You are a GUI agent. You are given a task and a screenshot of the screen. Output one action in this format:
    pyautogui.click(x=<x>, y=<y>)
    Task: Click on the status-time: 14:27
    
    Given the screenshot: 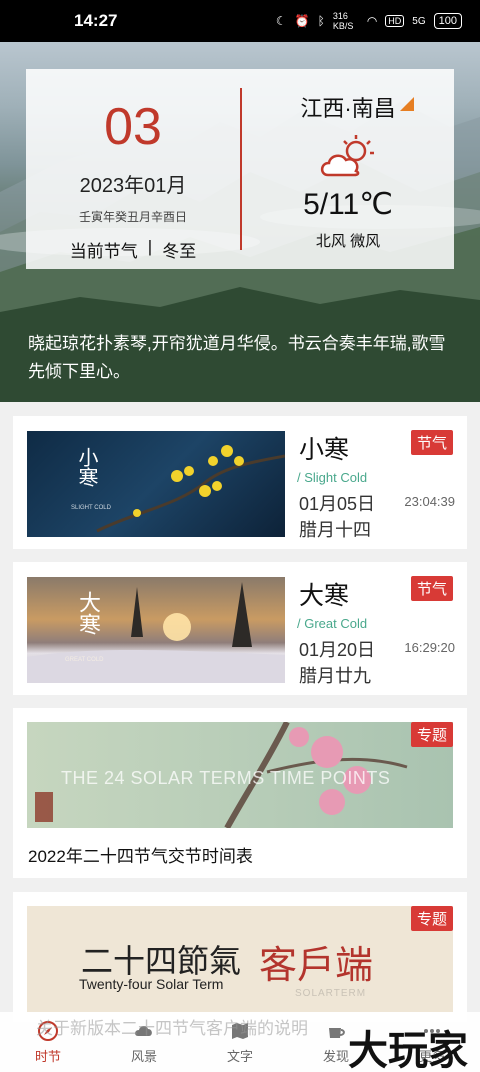 What is the action you would take?
    pyautogui.click(x=96, y=20)
    